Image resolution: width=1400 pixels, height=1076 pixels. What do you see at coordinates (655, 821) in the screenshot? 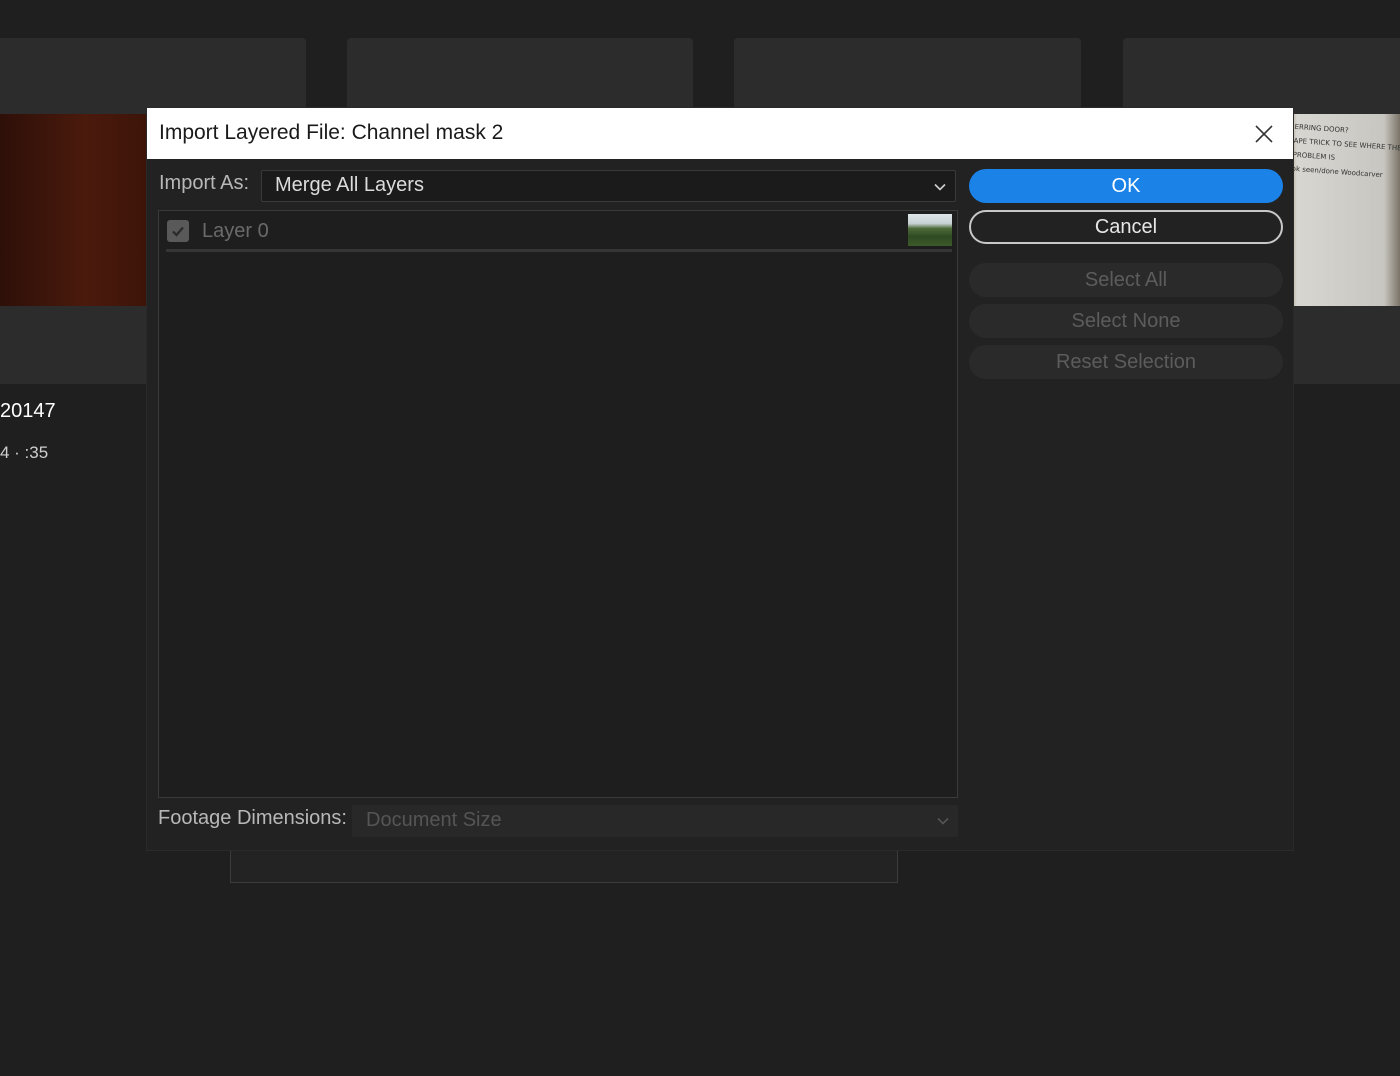
I see `footage-dimensions-dropdown: Document Size` at bounding box center [655, 821].